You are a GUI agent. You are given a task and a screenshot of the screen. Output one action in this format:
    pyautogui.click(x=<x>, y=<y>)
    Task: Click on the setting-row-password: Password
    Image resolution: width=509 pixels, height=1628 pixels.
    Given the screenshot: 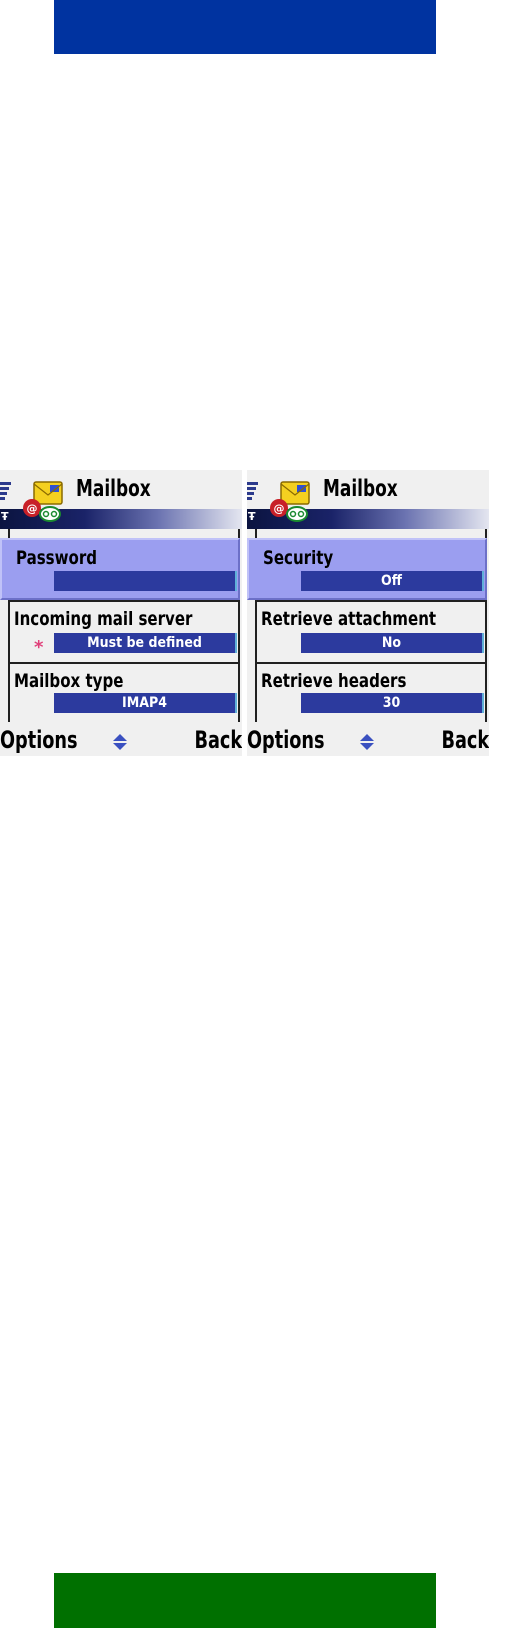 What is the action you would take?
    pyautogui.click(x=120, y=569)
    